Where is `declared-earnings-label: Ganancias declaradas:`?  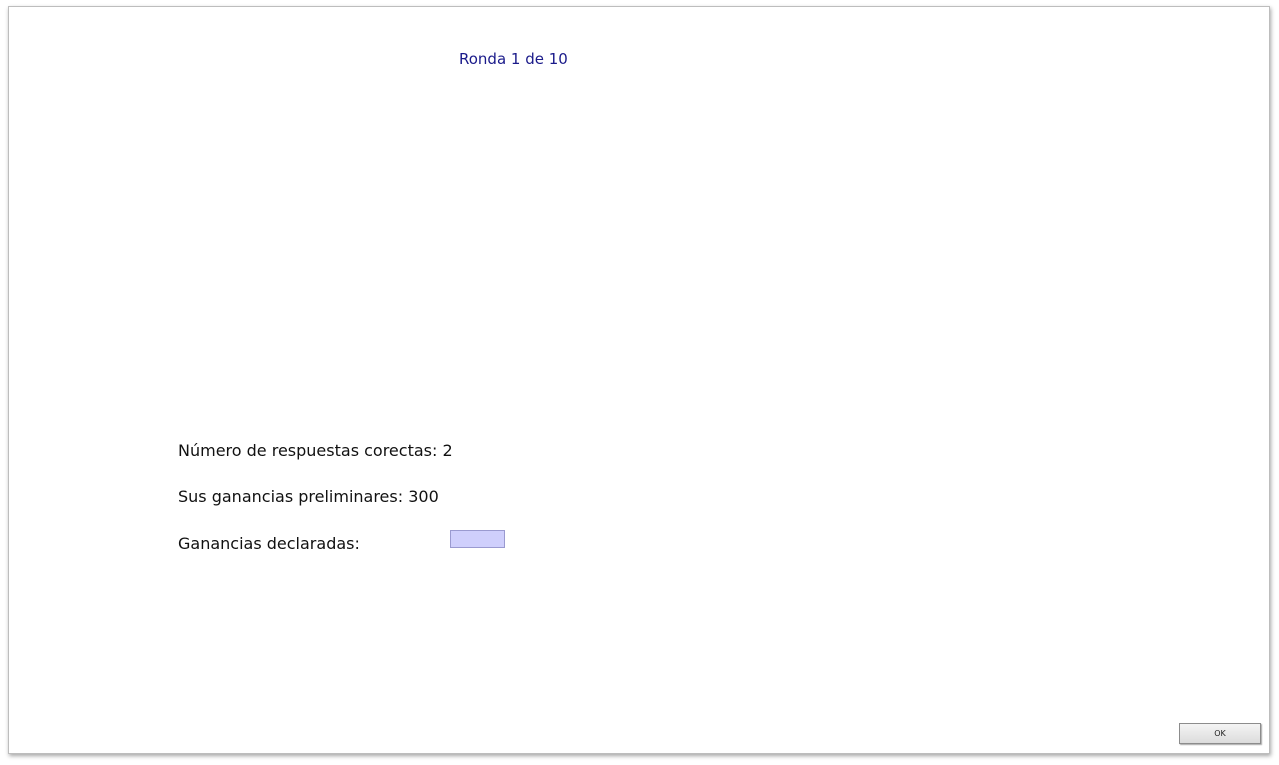 declared-earnings-label: Ganancias declaradas: is located at coordinates (269, 543).